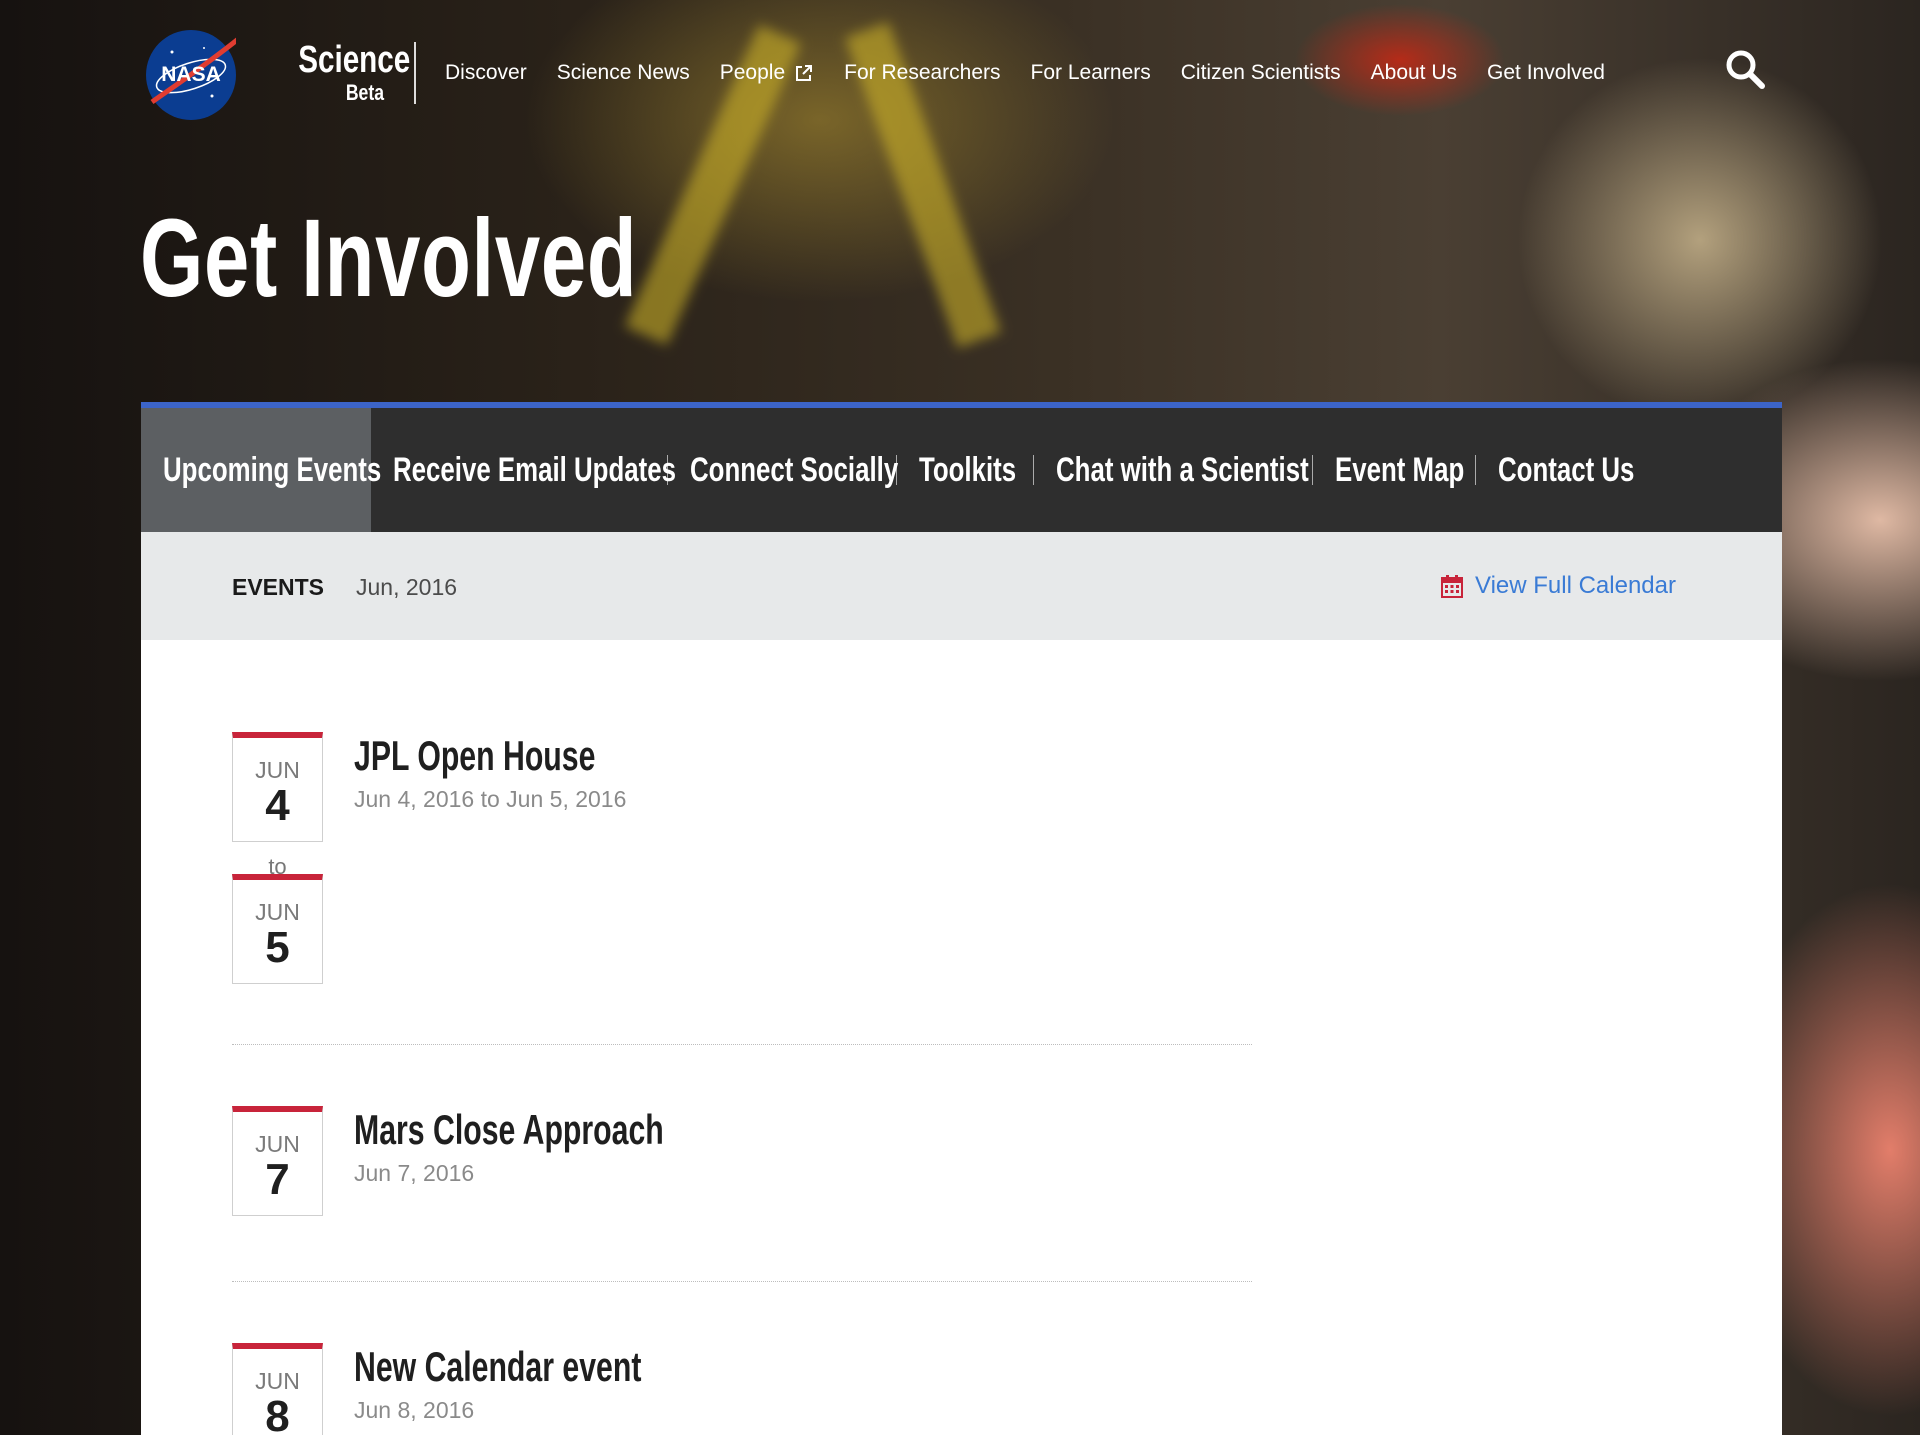 The height and width of the screenshot is (1435, 1920). What do you see at coordinates (497, 1367) in the screenshot?
I see `event-title-link: New Calendar event` at bounding box center [497, 1367].